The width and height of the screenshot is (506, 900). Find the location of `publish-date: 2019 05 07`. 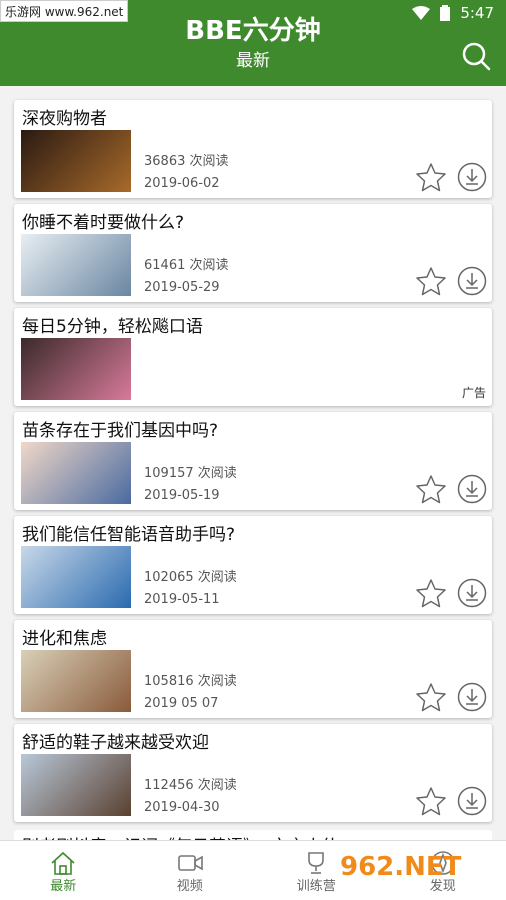

publish-date: 2019 05 07 is located at coordinates (181, 703).